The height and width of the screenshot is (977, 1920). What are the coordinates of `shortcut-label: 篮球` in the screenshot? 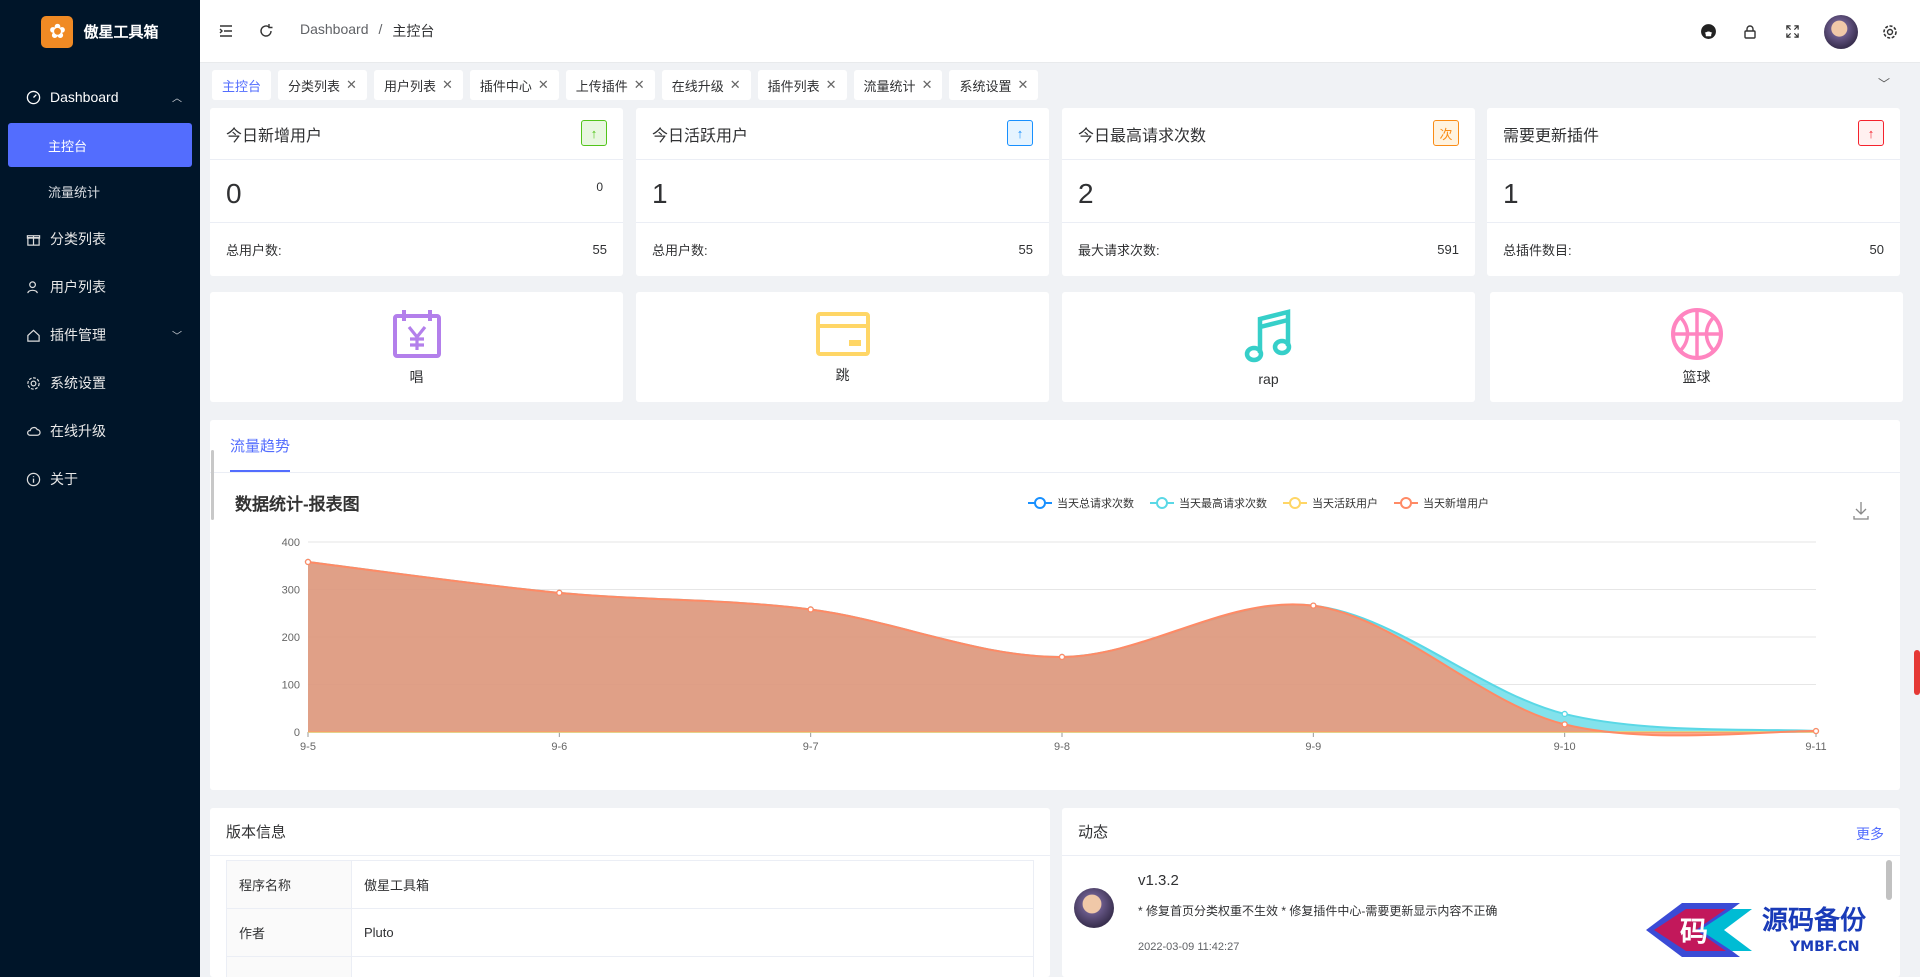 It's located at (1696, 377).